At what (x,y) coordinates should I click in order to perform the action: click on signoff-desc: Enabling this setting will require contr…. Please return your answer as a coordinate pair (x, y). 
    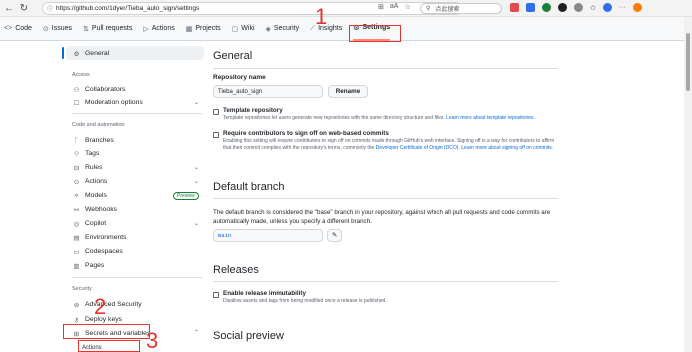
    Looking at the image, I should click on (393, 144).